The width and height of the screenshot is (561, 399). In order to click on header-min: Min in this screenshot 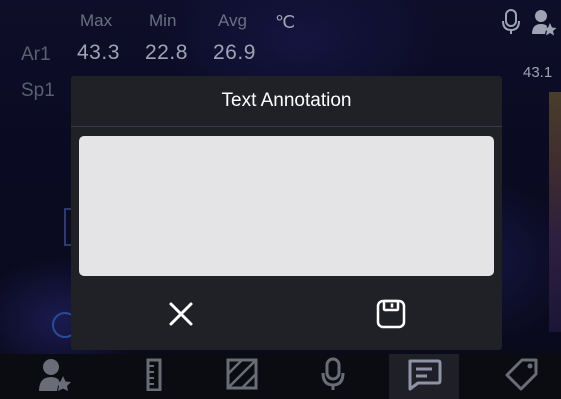, I will do `click(163, 20)`.